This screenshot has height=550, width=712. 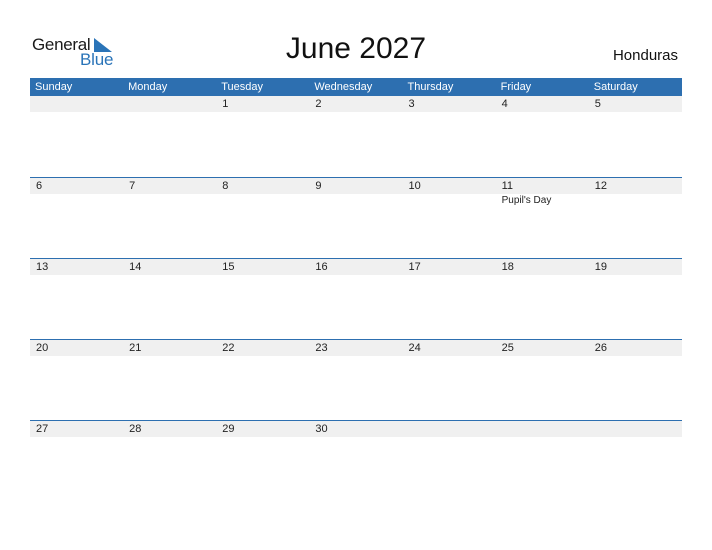 I want to click on day-cell: 13, so click(x=76, y=299).